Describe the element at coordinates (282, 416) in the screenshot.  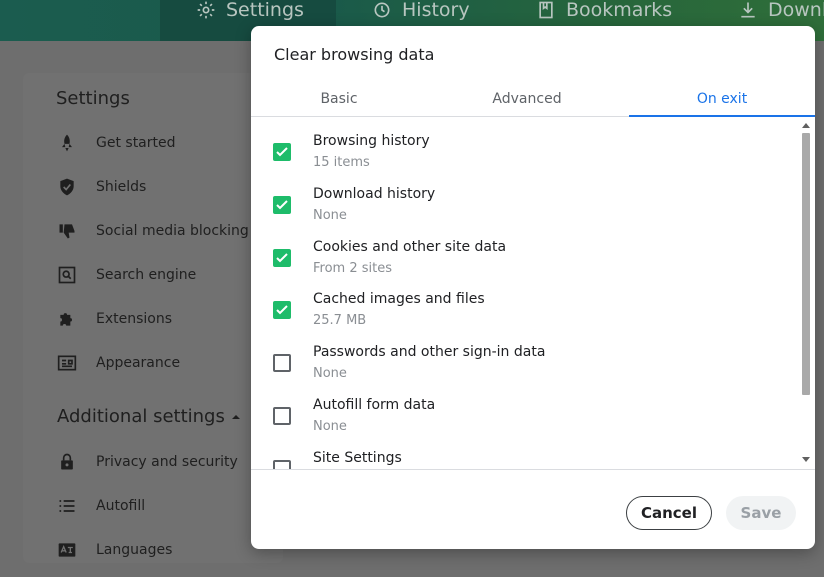
I see `autofill-form-data-checkbox` at that location.